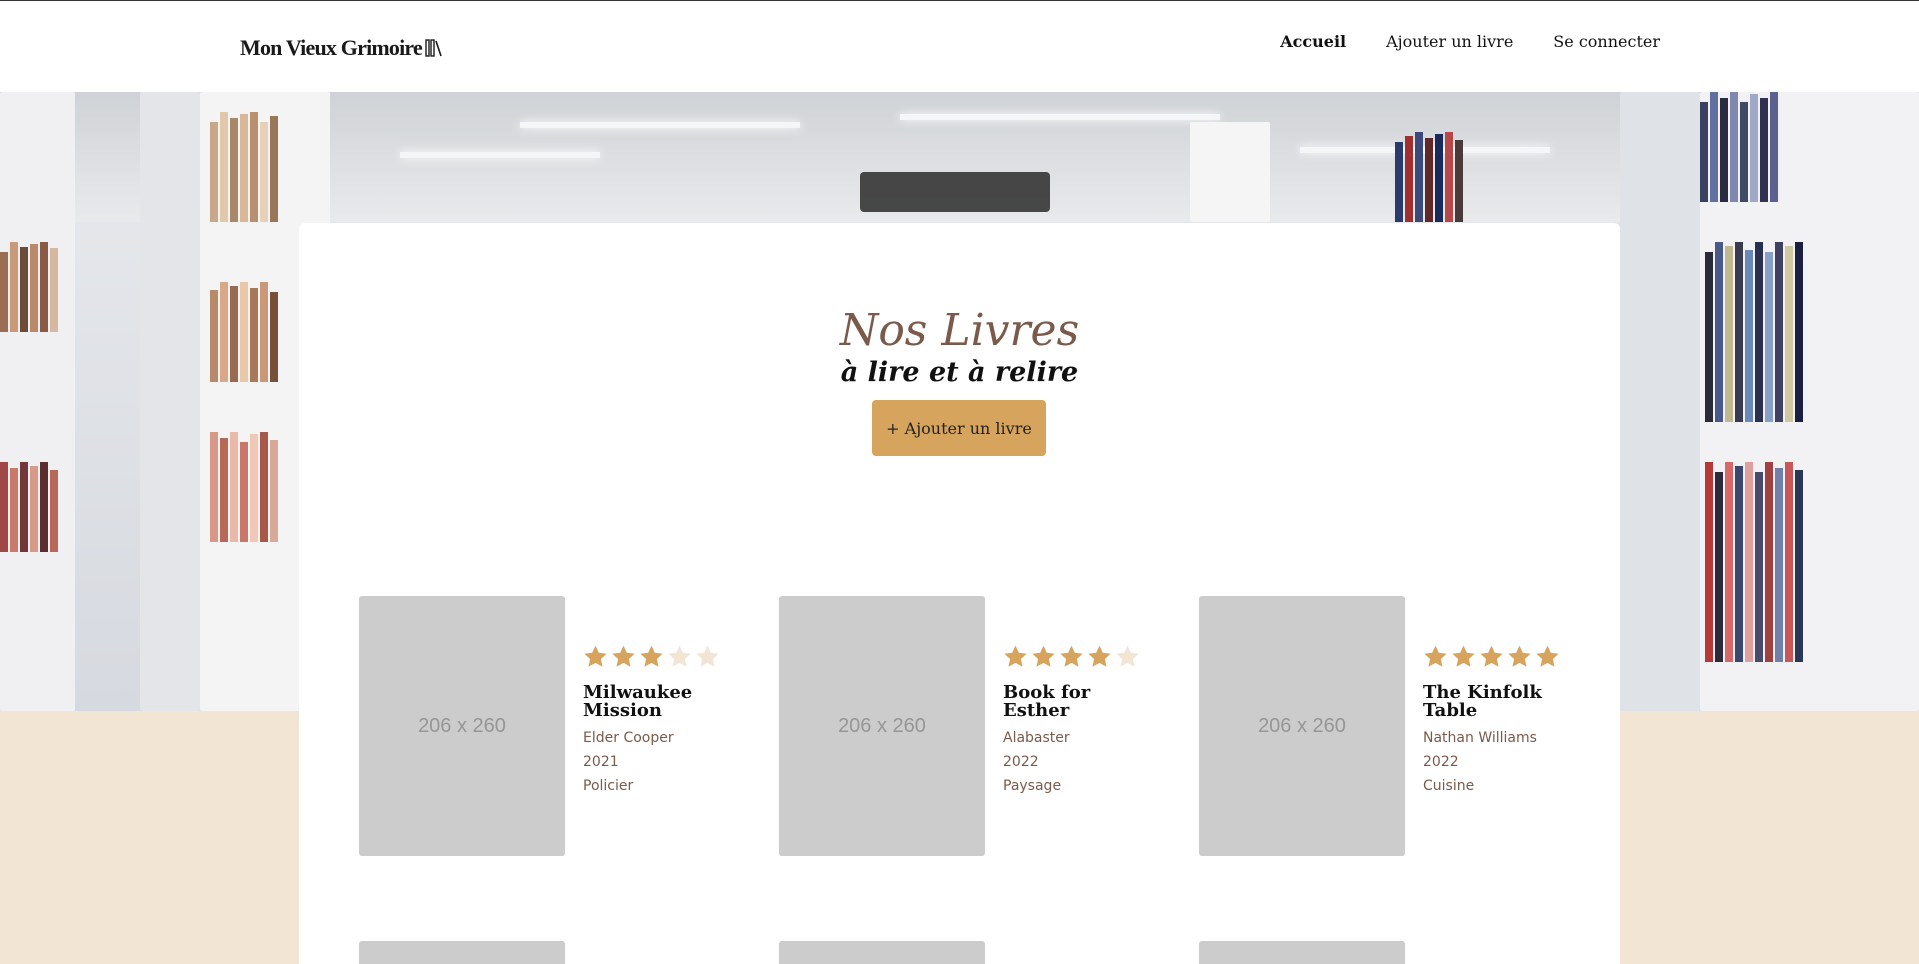 The width and height of the screenshot is (1919, 964). What do you see at coordinates (1482, 701) in the screenshot?
I see `book-title: The Kinfolk Table` at bounding box center [1482, 701].